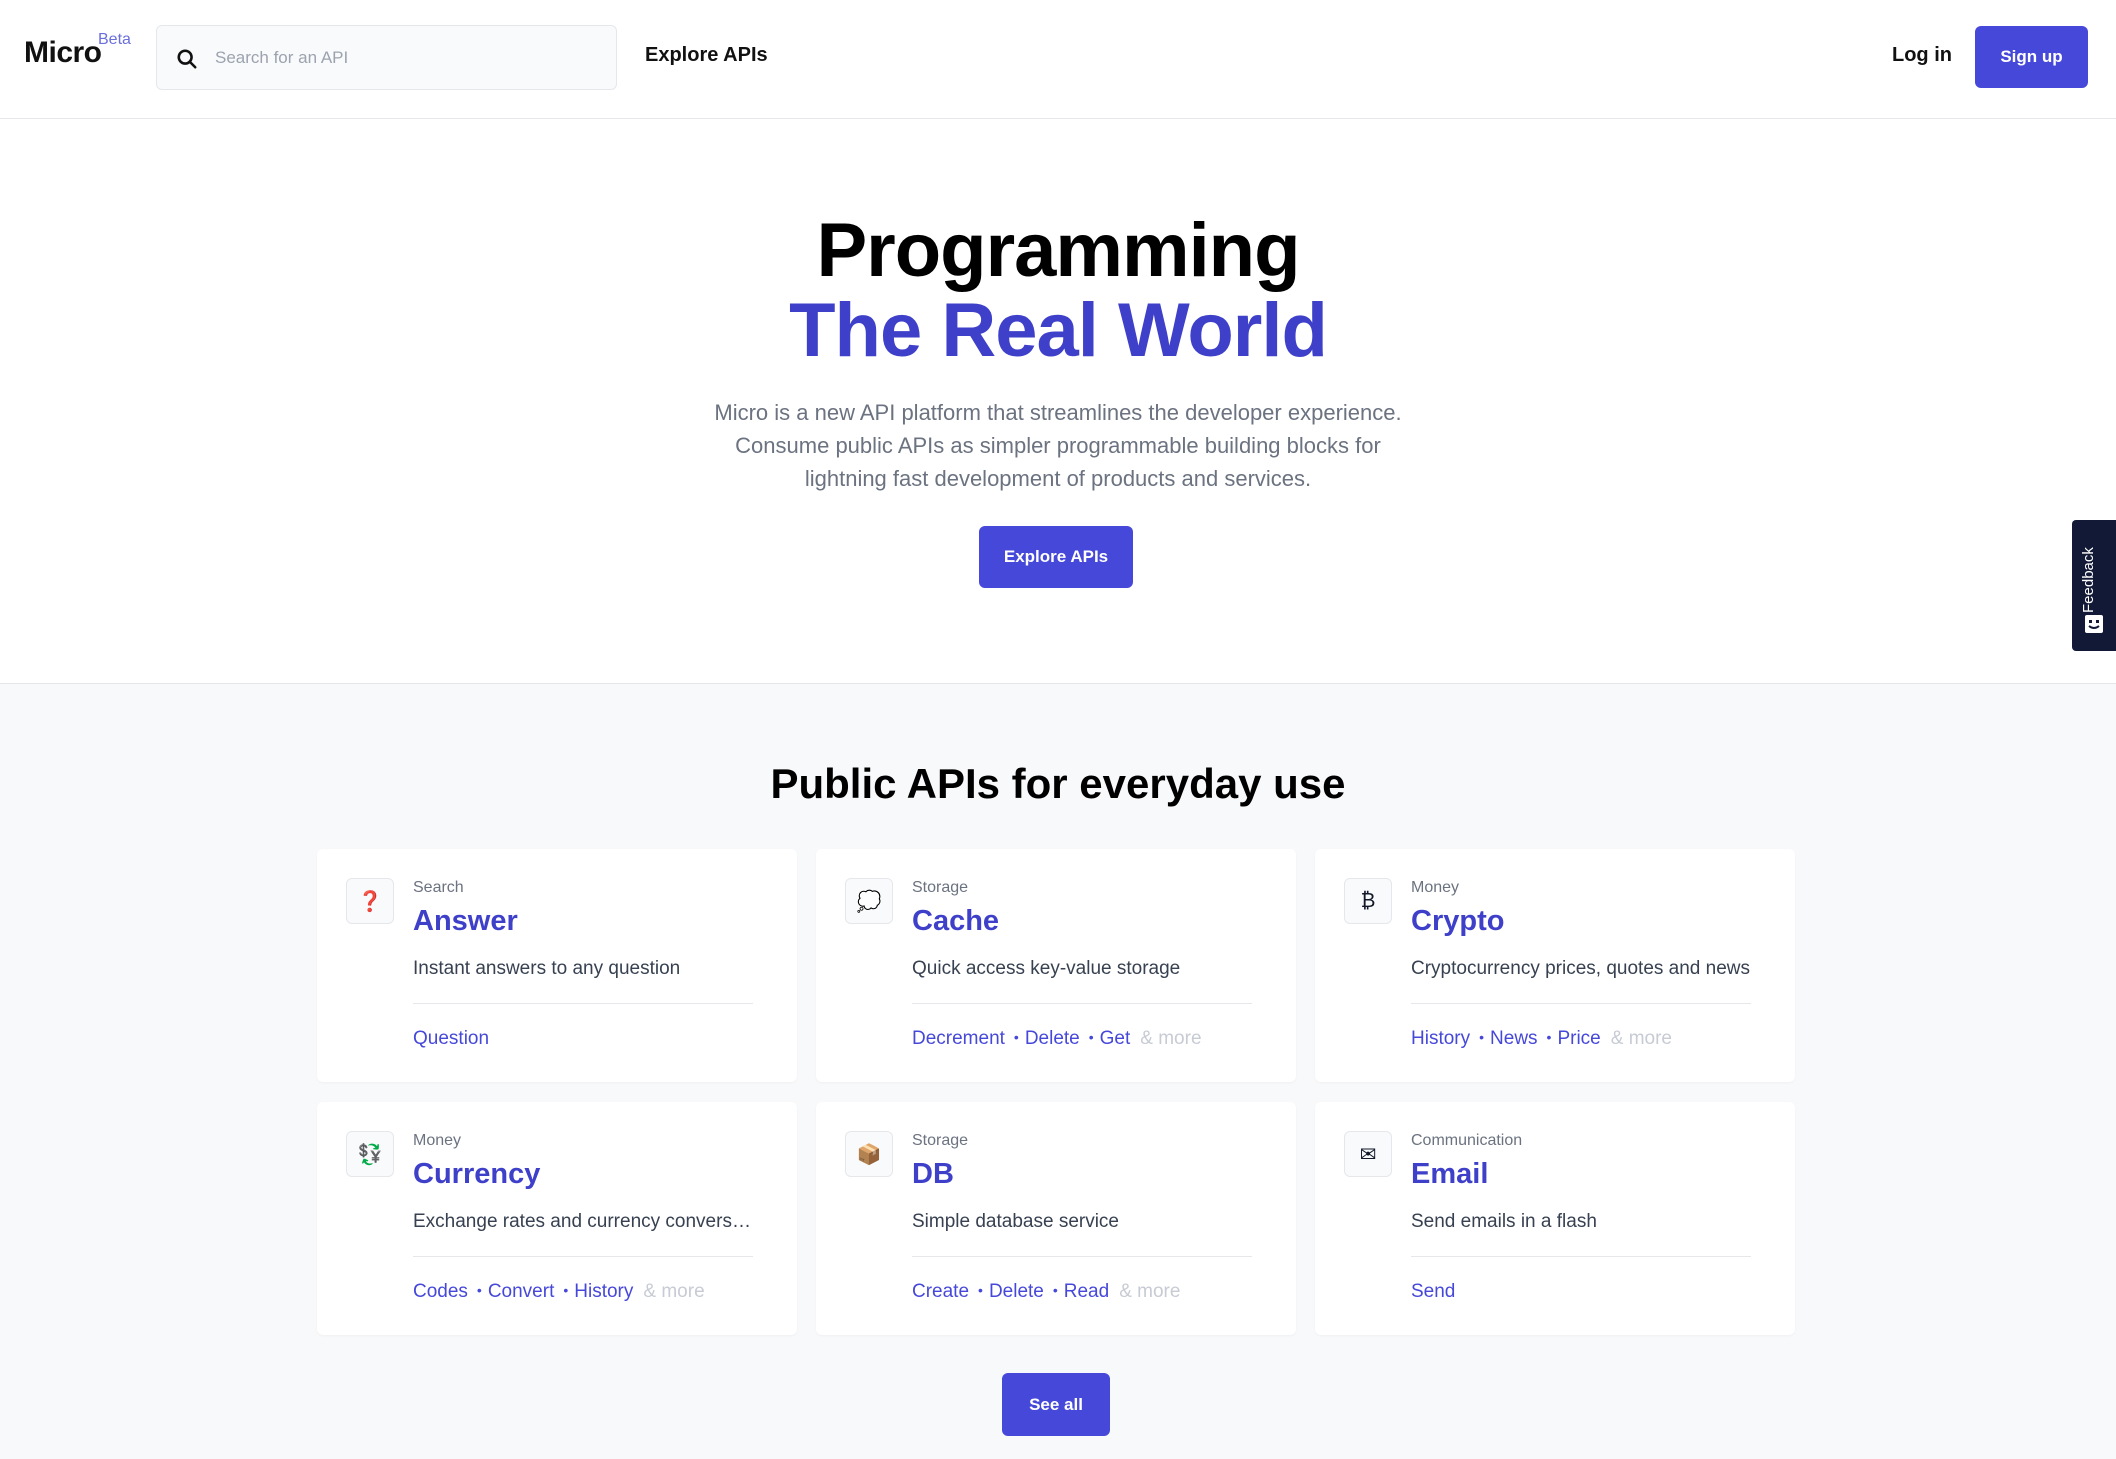  What do you see at coordinates (440, 1291) in the screenshot?
I see `endpoint-link: Codes` at bounding box center [440, 1291].